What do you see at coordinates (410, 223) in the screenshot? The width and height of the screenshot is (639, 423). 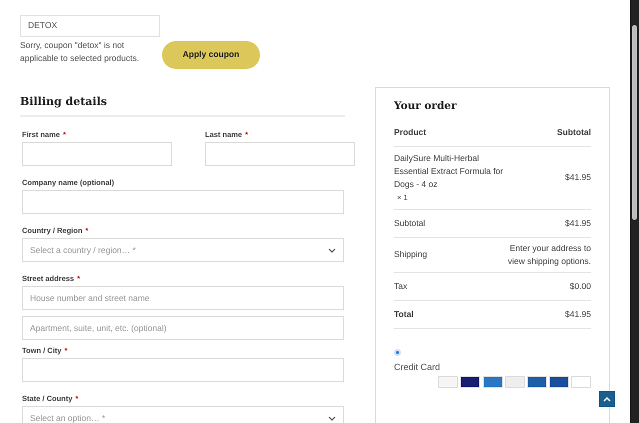 I see `row-label: Subtotal` at bounding box center [410, 223].